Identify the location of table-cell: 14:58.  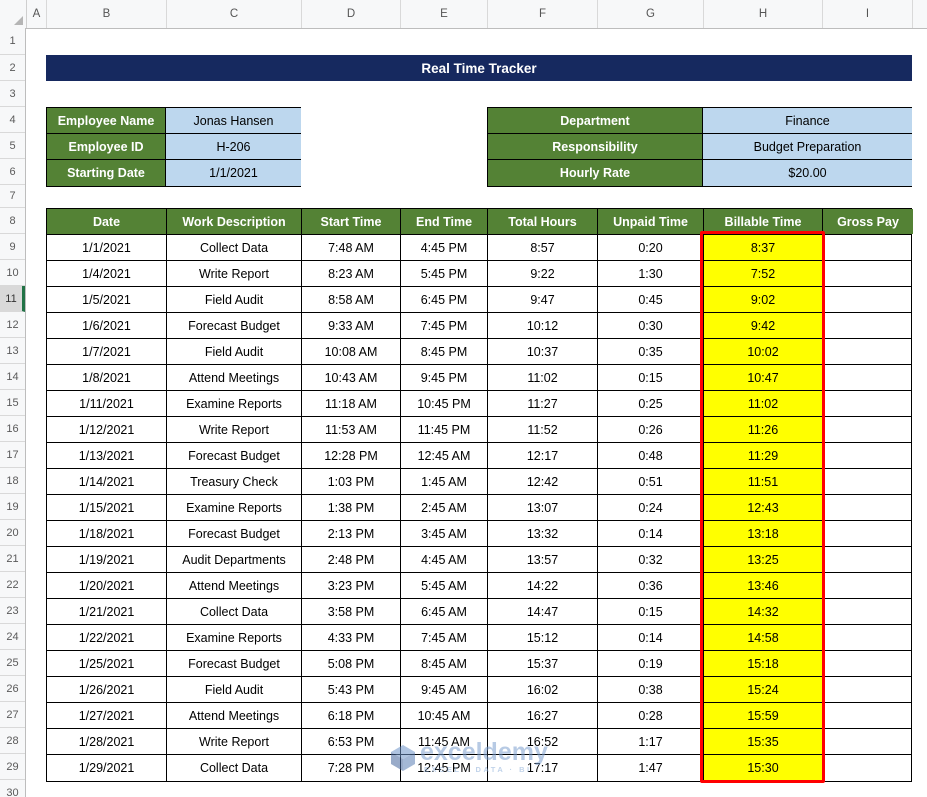
(763, 637).